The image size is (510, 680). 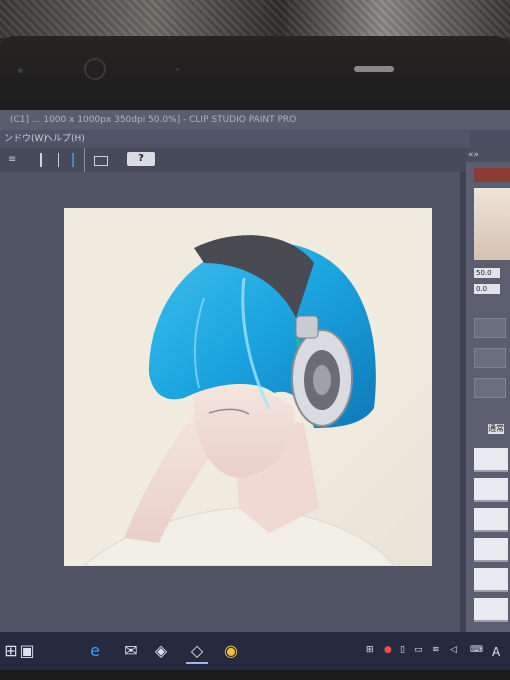 I want to click on light-sensor, so click(x=374, y=69).